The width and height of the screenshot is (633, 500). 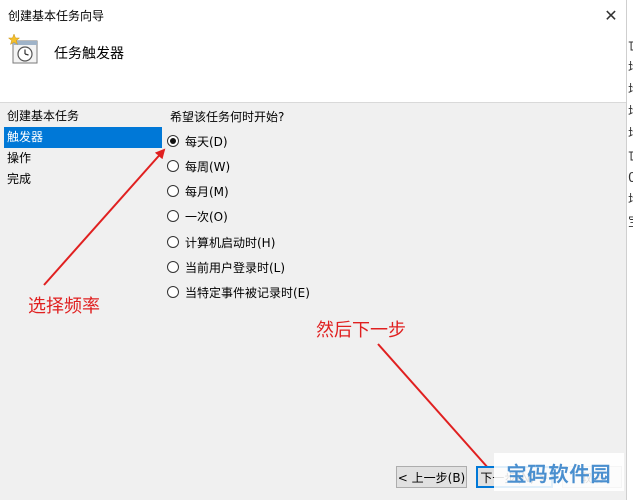 I want to click on radio-label: 一次(O), so click(x=206, y=216).